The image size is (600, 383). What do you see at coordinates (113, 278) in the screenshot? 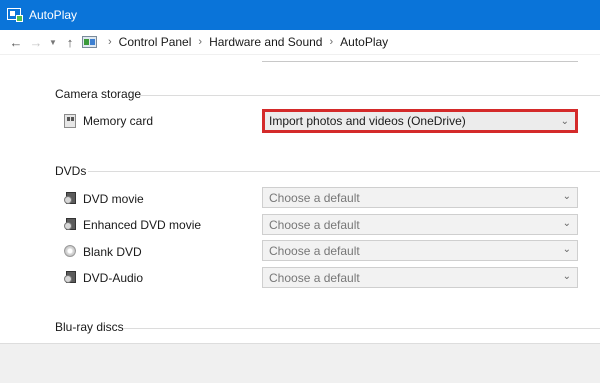
I see `row-label-dvd-audio: DVD-Audio` at bounding box center [113, 278].